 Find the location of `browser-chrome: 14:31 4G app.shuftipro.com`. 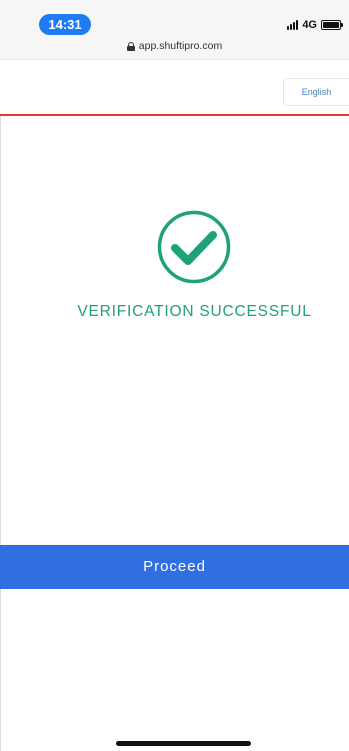

browser-chrome: 14:31 4G app.shuftipro.com is located at coordinates (174, 30).